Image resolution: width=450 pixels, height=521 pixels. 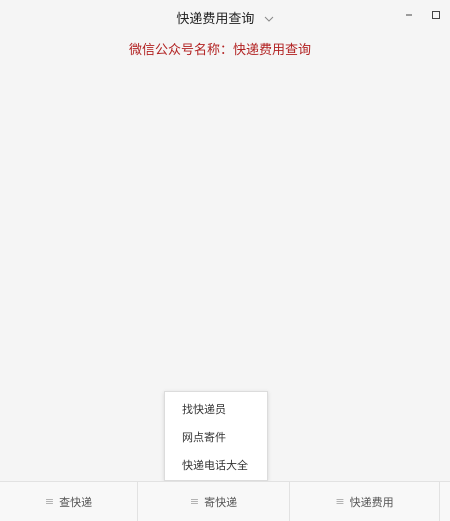 I want to click on account-name-banner: 微信公众号名称：快递费用查询, so click(x=225, y=48).